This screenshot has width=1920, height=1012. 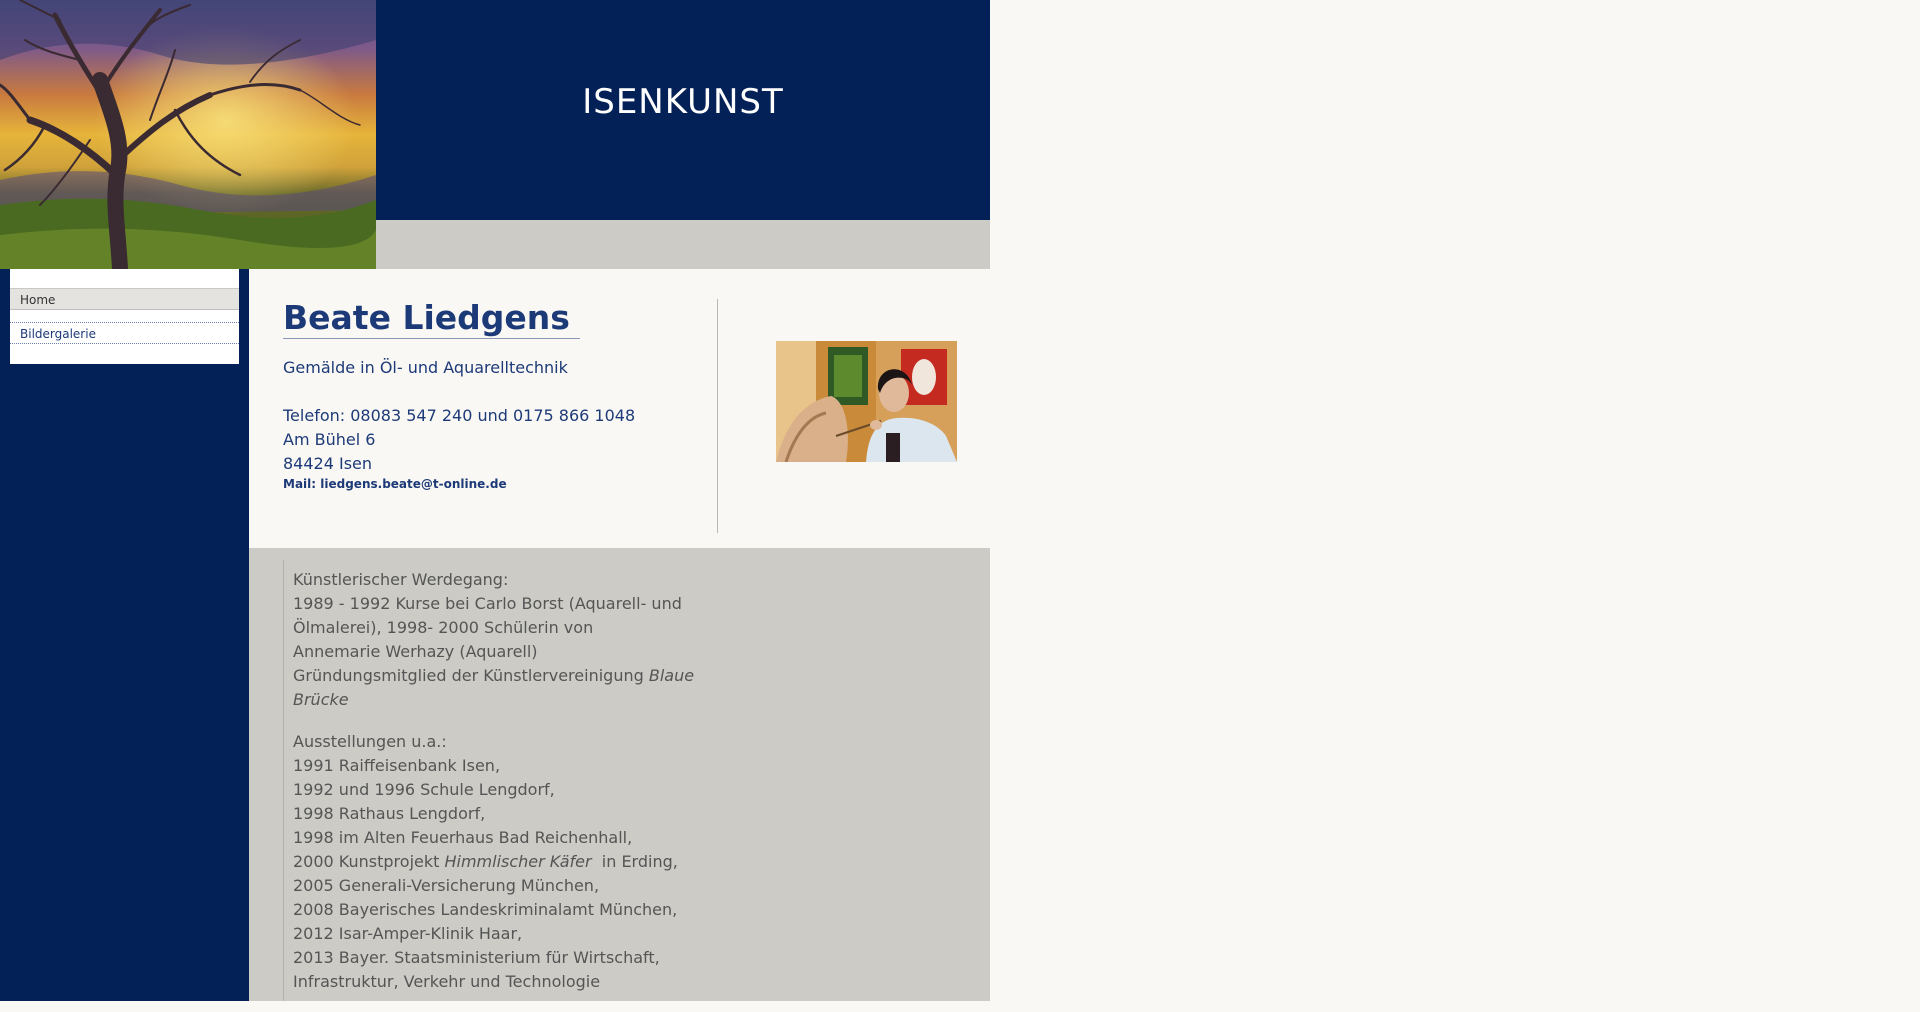 What do you see at coordinates (459, 415) in the screenshot?
I see `contact-phone: Telefon: 08083 547 240 und 0175 866 1048` at bounding box center [459, 415].